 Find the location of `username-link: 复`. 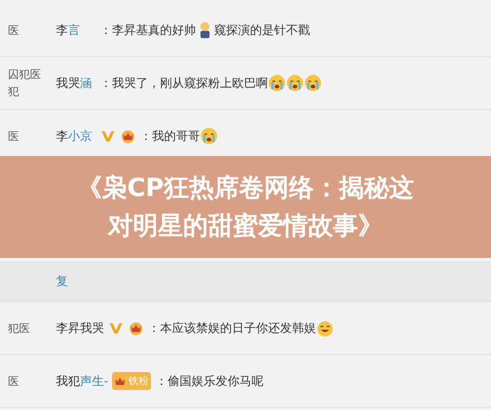

username-link: 复 is located at coordinates (62, 281).